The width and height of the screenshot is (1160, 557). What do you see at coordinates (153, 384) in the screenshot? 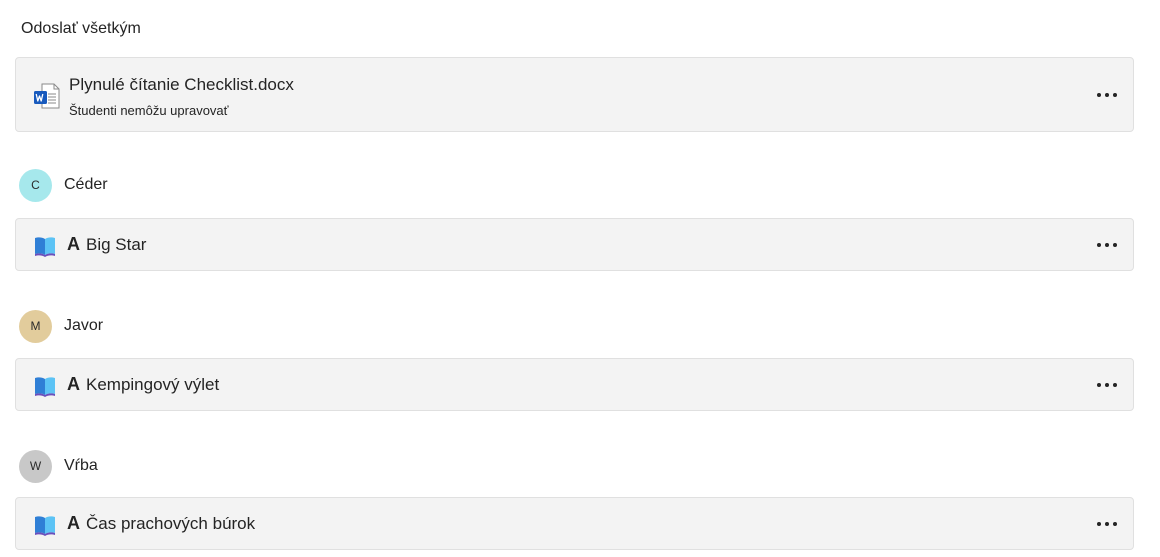
I see `book-title: Kempingový výlet` at bounding box center [153, 384].